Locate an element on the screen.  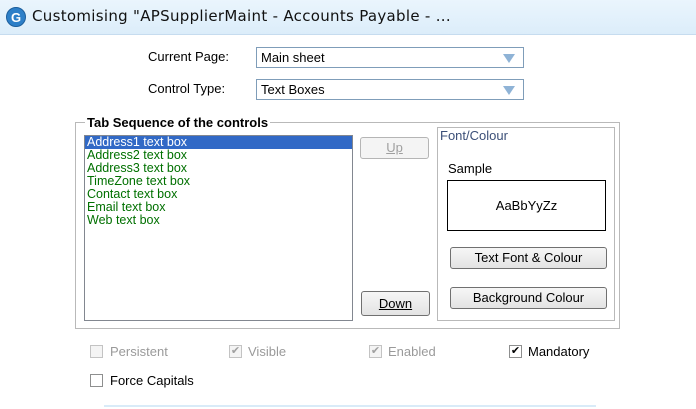
background-colour-button: Background Colour is located at coordinates (528, 298).